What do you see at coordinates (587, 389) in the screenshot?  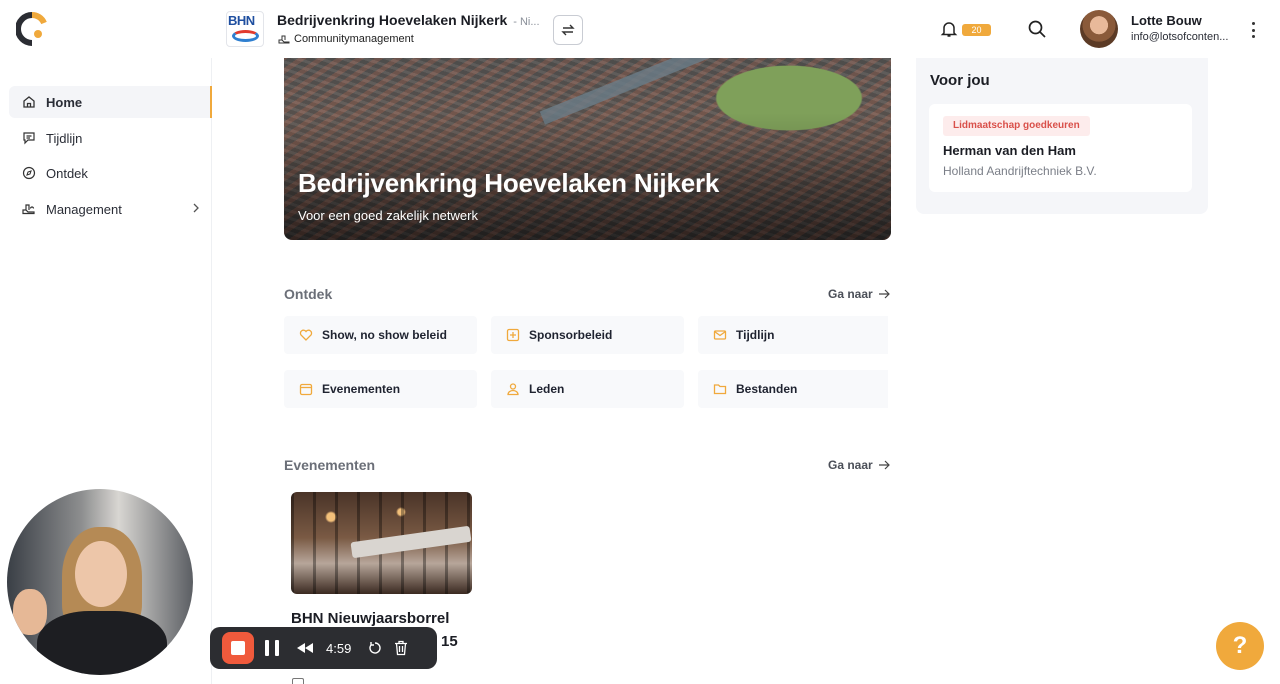 I see `tile-leden: Leden` at bounding box center [587, 389].